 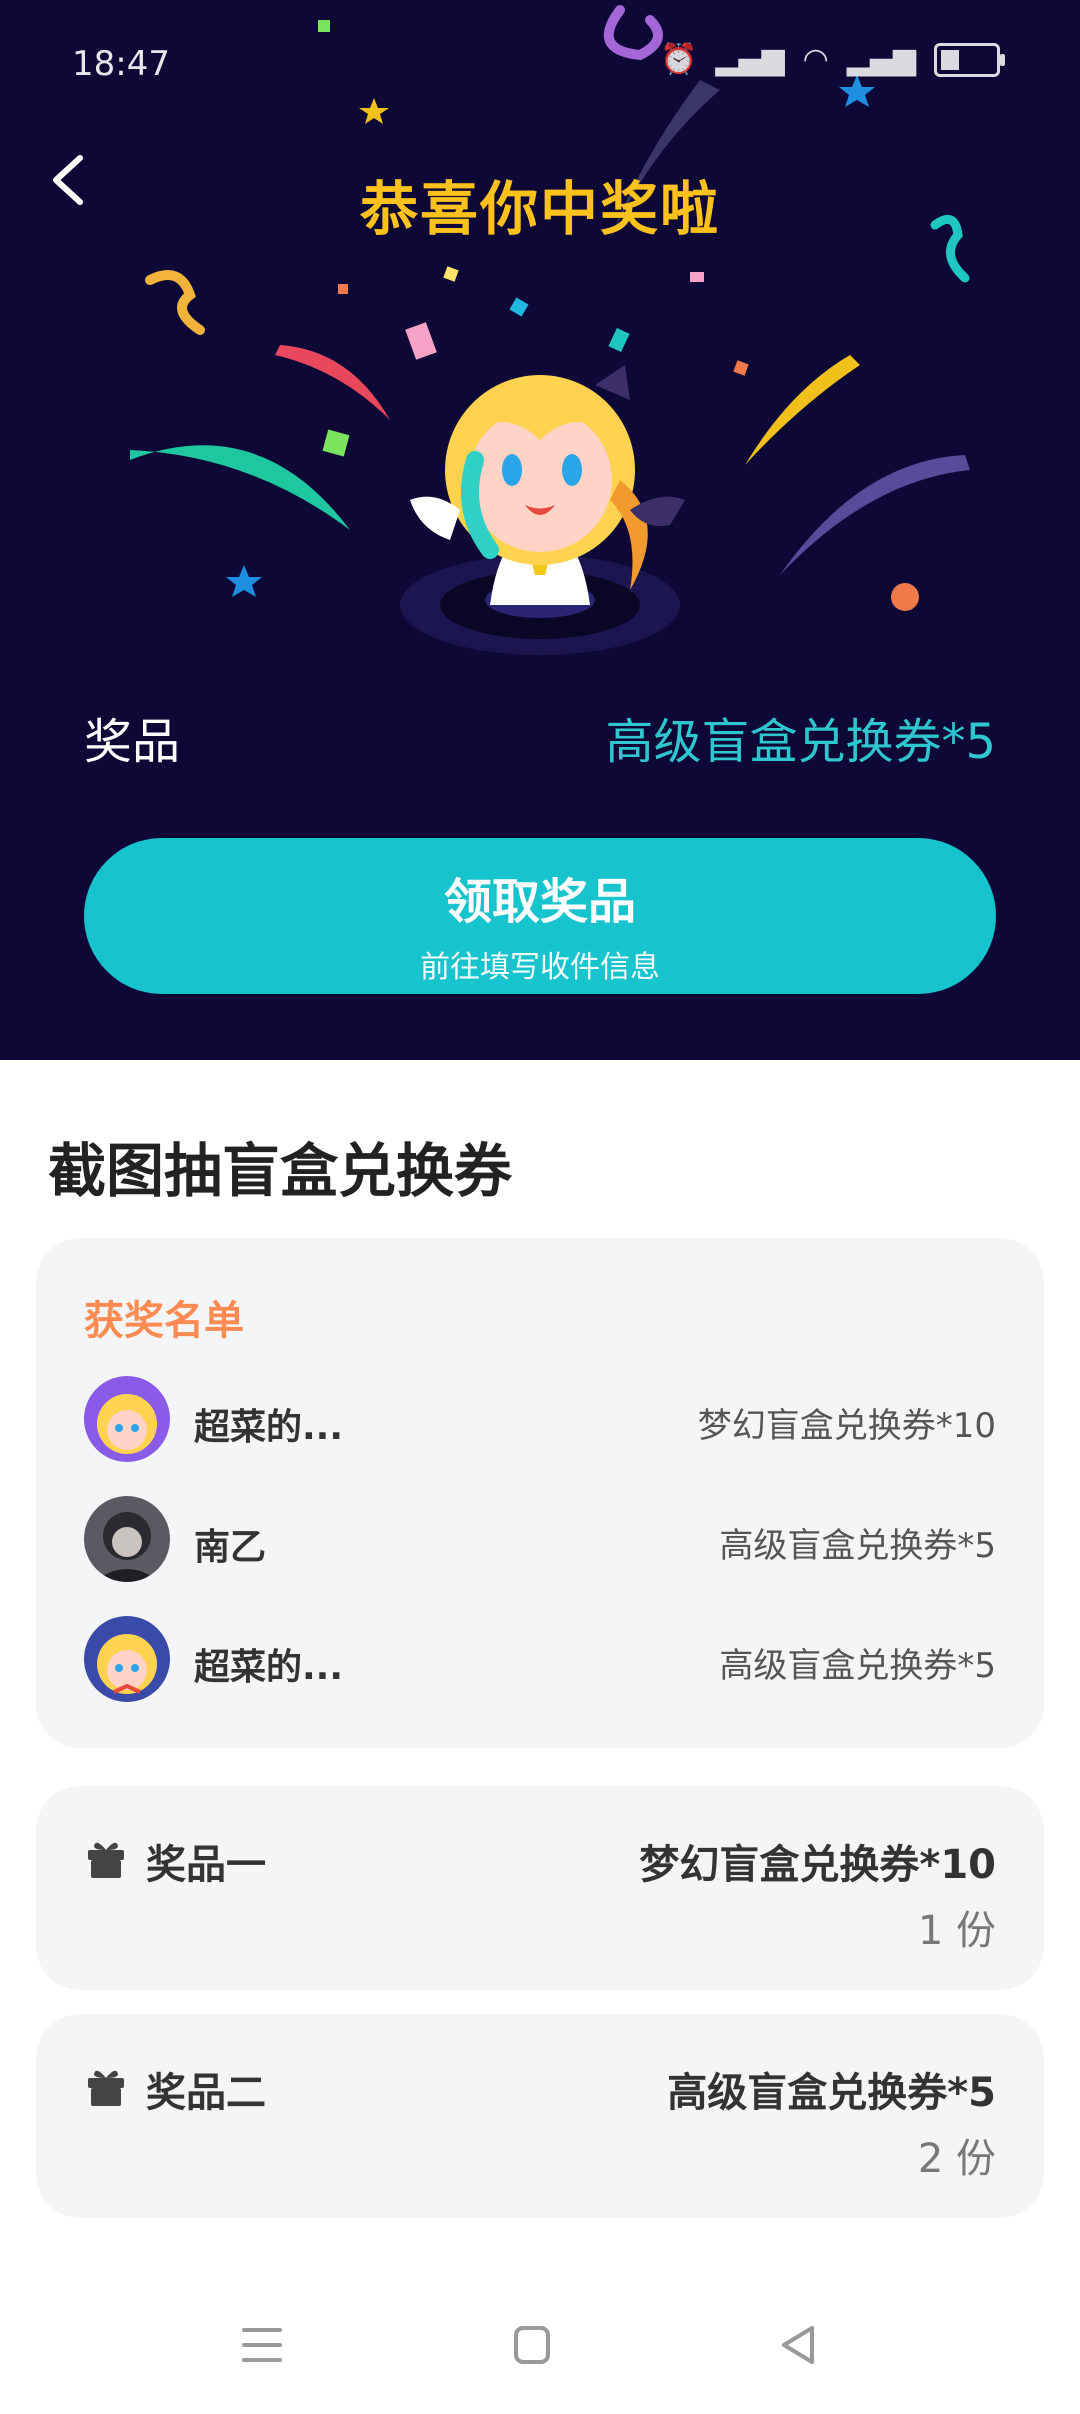 What do you see at coordinates (540, 1419) in the screenshot?
I see `winner-row: 超菜的... 梦幻盲盒兑换券*10` at bounding box center [540, 1419].